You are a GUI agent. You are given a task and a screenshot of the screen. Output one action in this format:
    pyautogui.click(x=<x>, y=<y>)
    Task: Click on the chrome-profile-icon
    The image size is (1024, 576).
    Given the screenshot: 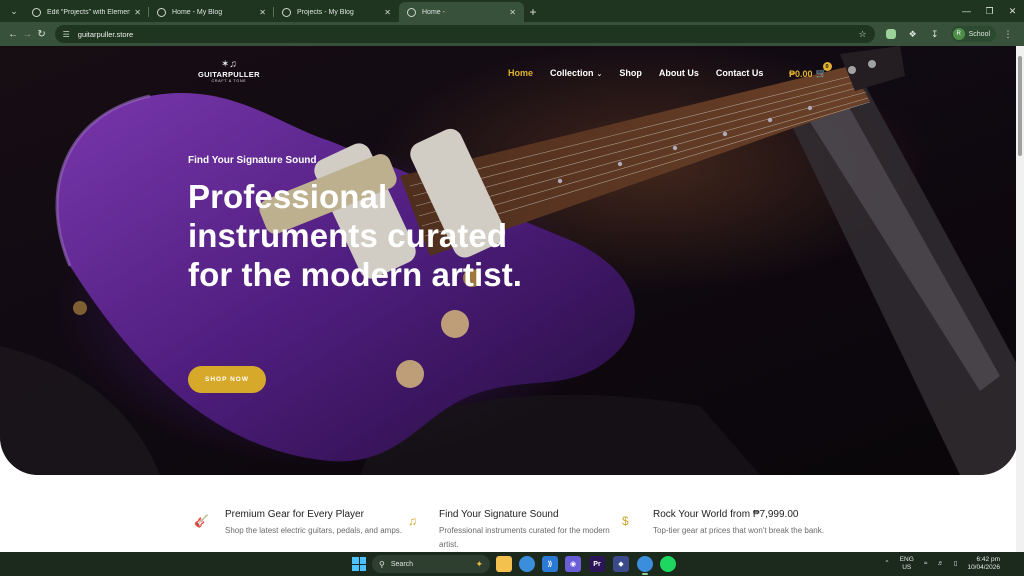 What is the action you would take?
    pyautogui.click(x=645, y=564)
    